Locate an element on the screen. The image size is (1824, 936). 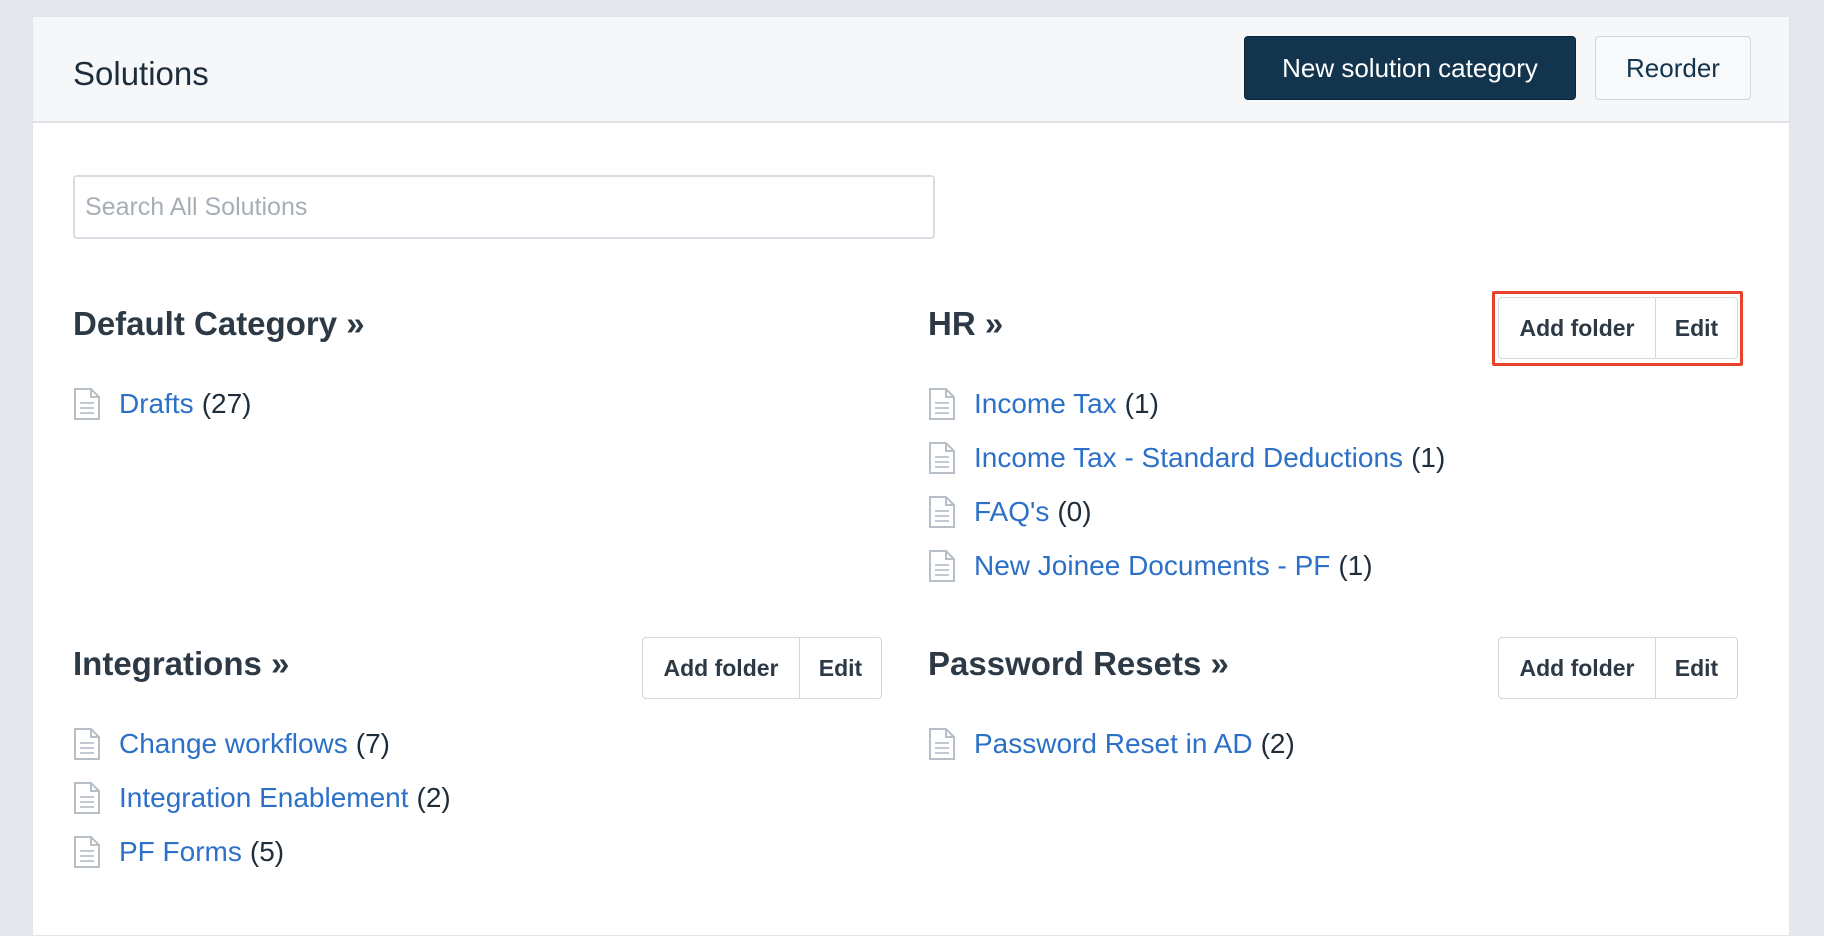
category-actions-password-resets: Add folder Edit is located at coordinates (1618, 668).